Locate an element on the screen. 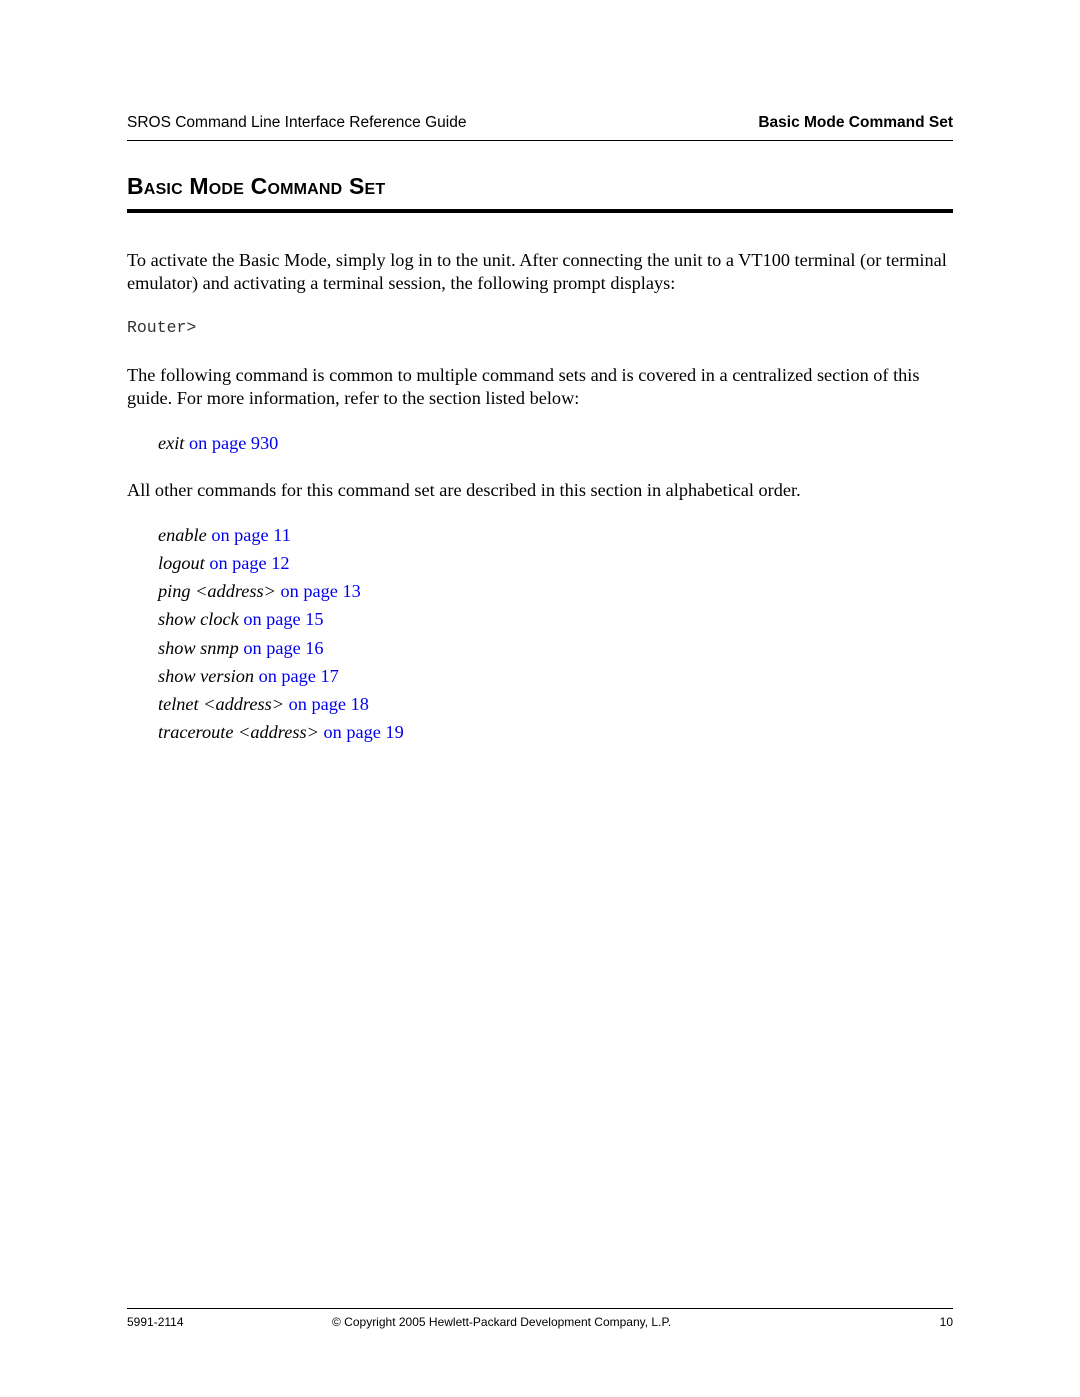 The height and width of the screenshot is (1397, 1080). command-name: telnet <address> is located at coordinates (221, 704).